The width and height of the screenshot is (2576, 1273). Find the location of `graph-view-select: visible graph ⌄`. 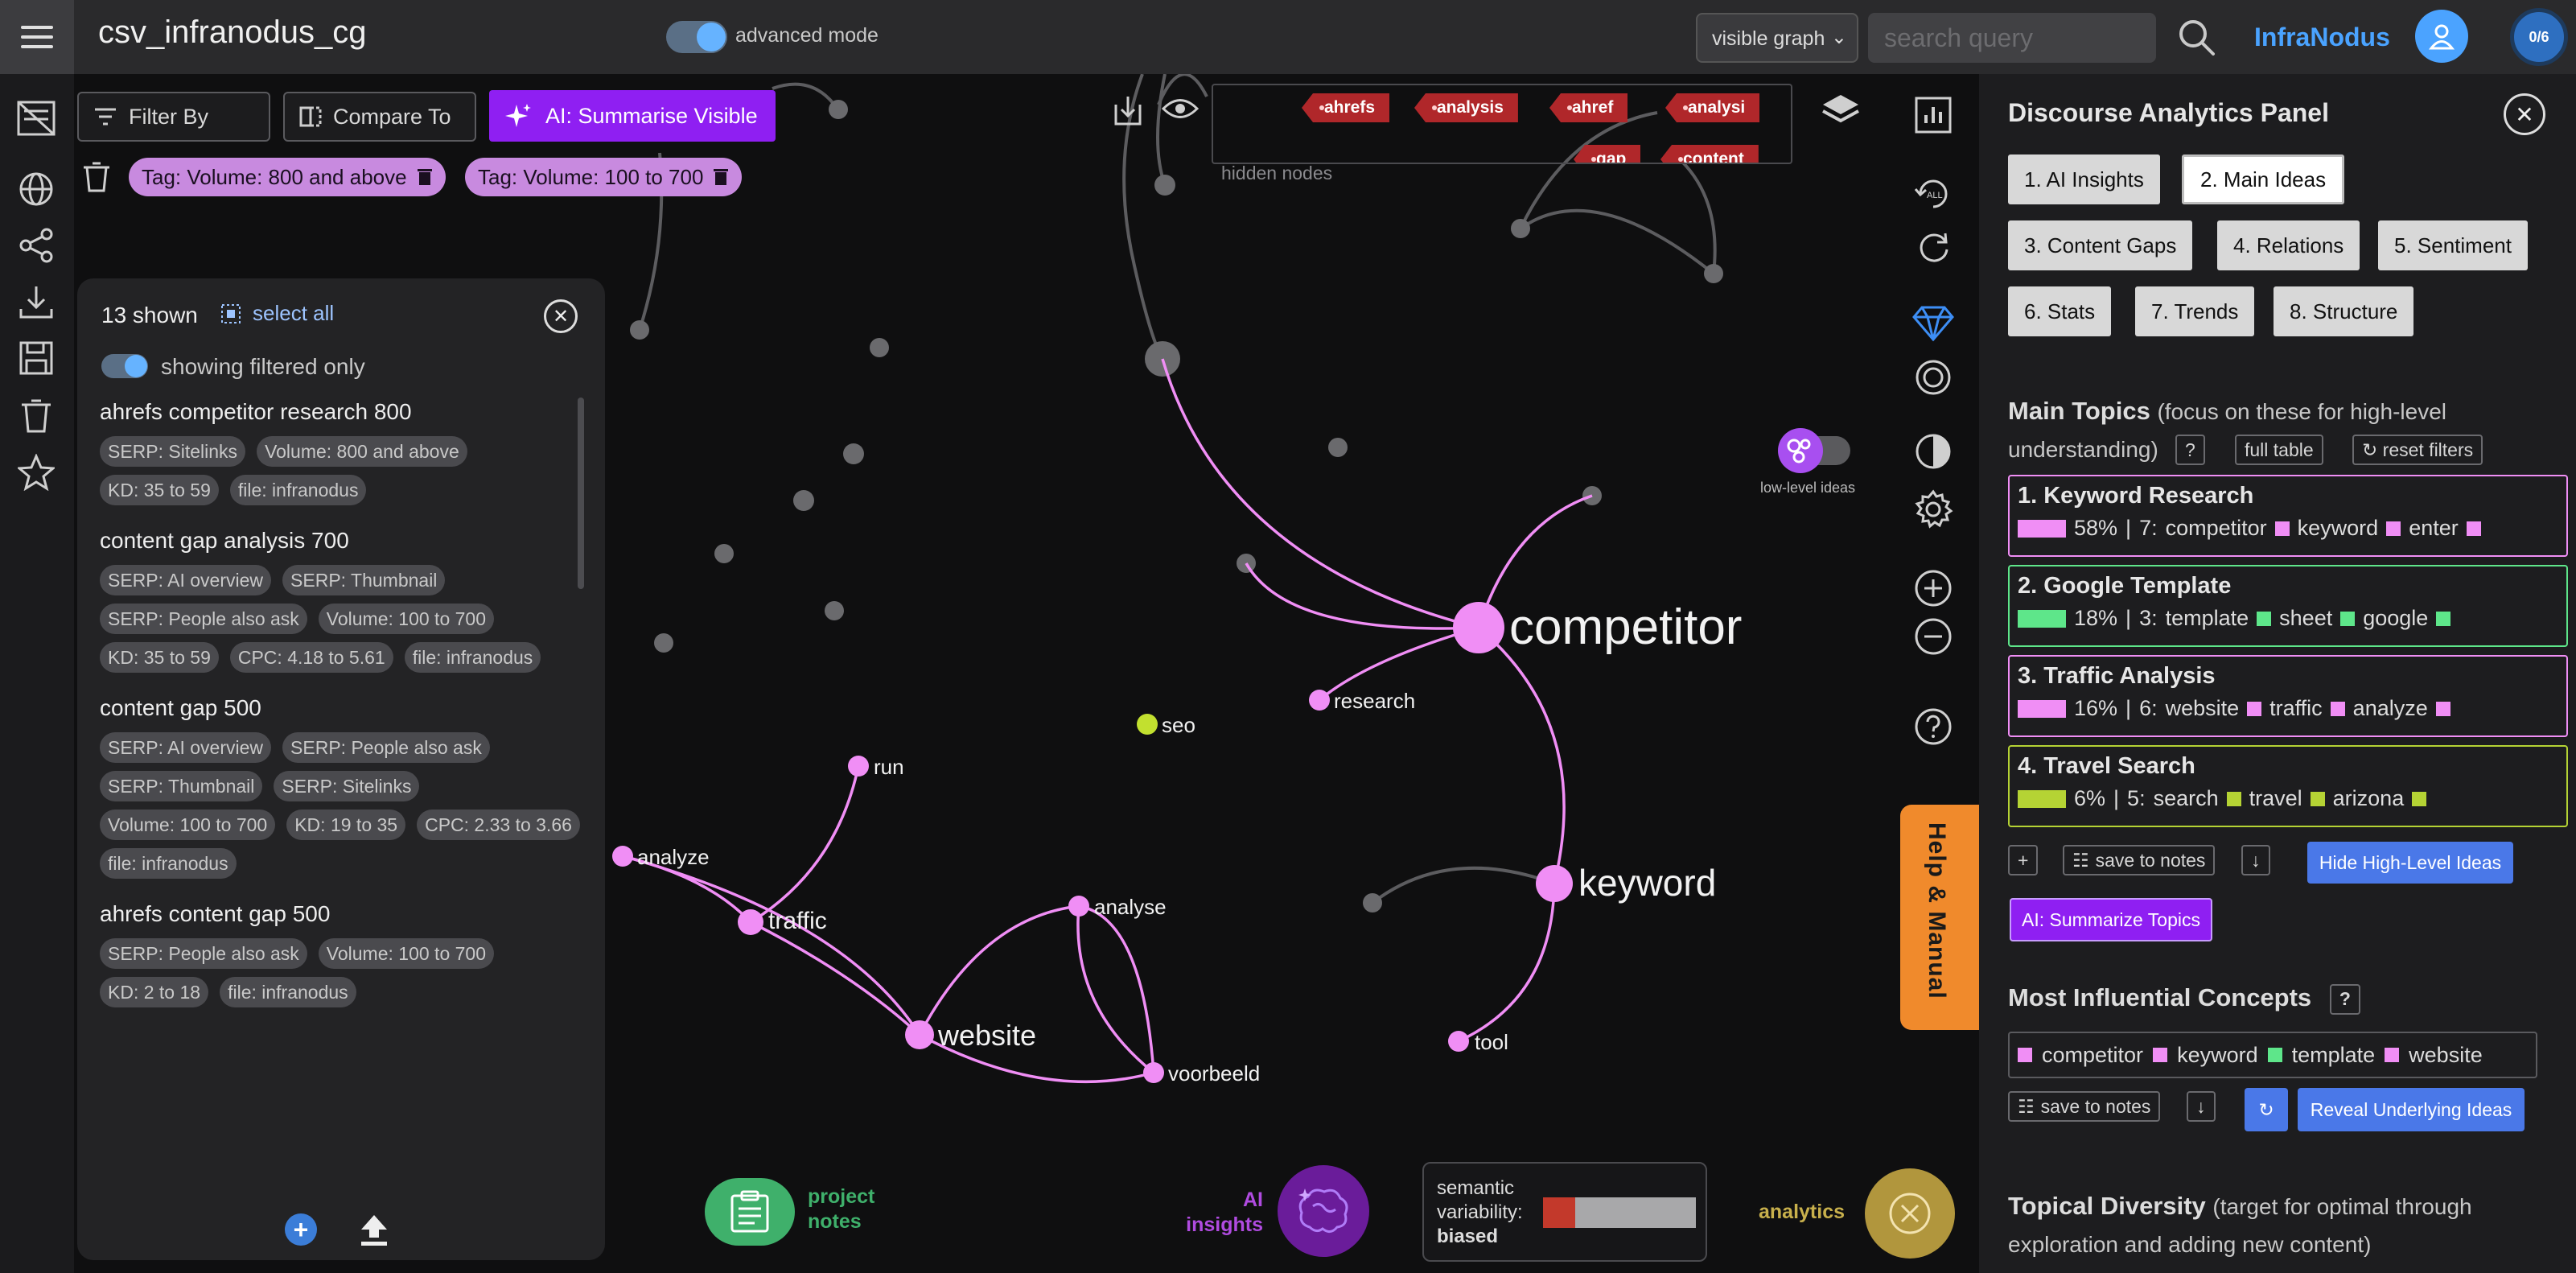

graph-view-select: visible graph ⌄ is located at coordinates (1777, 38).